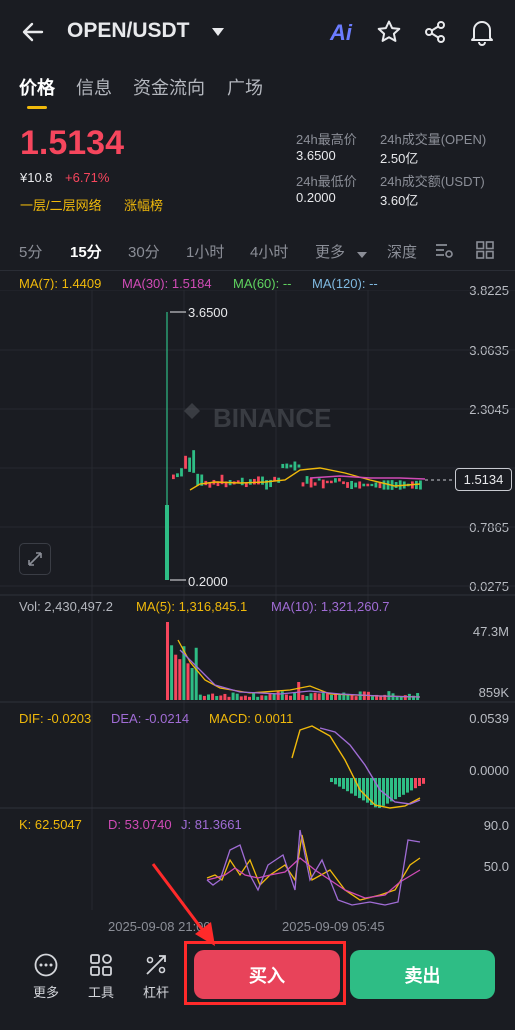 The image size is (515, 1030). Describe the element at coordinates (269, 251) in the screenshot. I see `tf-4h: 4小时` at that location.